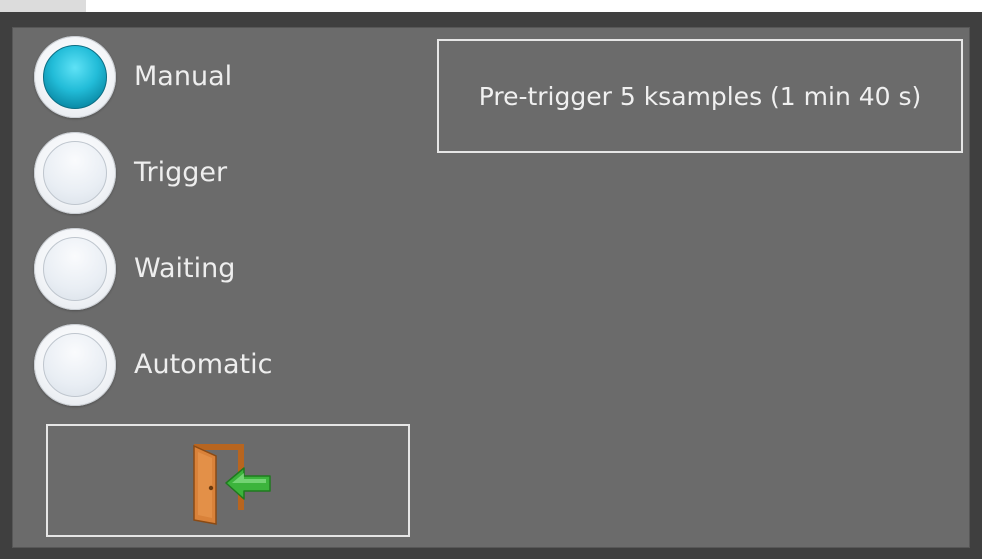  I want to click on exit-button, so click(228, 480).